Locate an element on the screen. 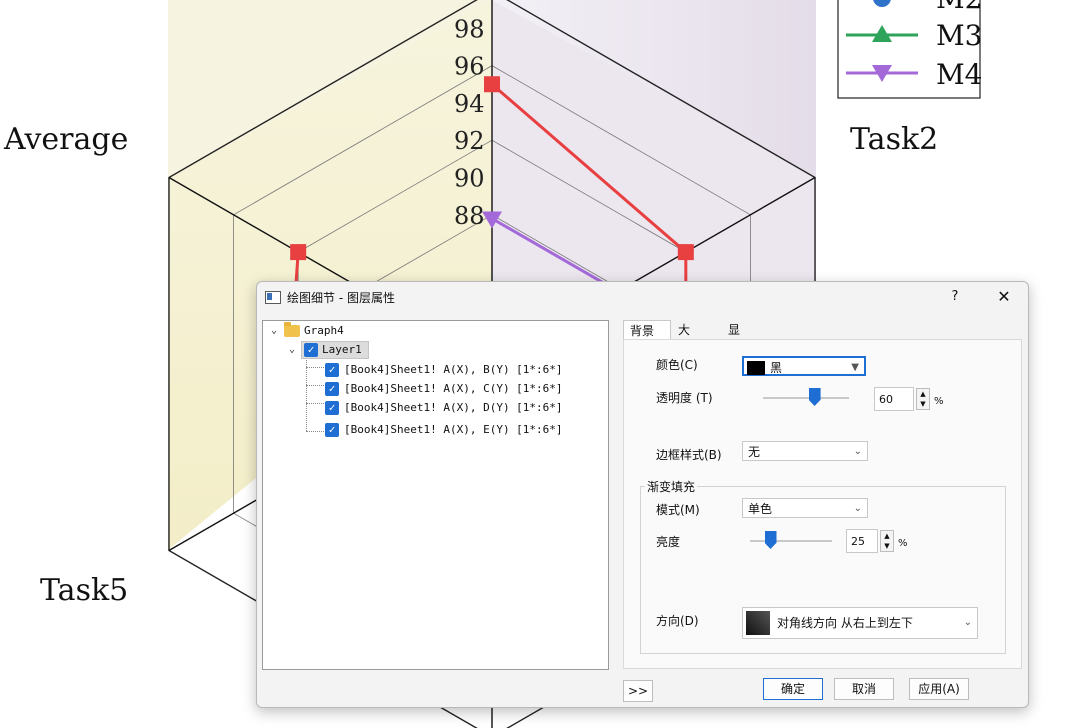 The height and width of the screenshot is (728, 1080). tab-size: 大小 is located at coordinates (684, 338).